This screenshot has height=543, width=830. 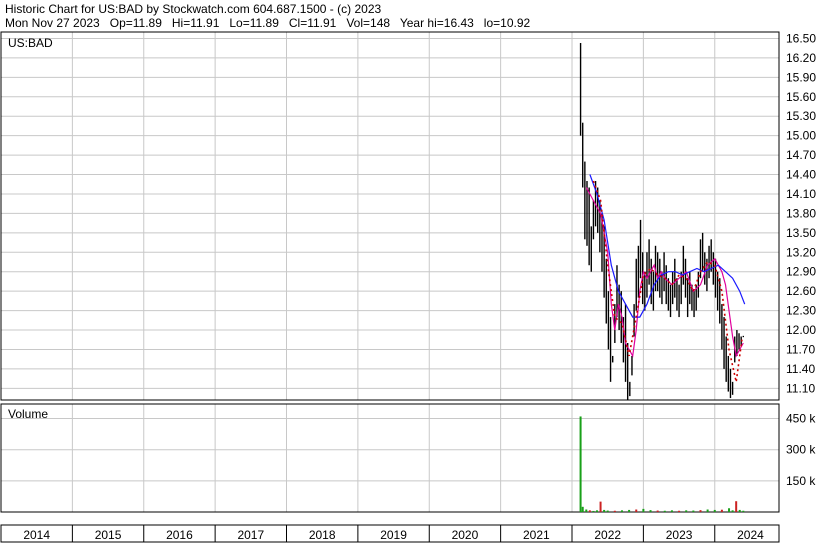 I want to click on year-tick-label: 2020, so click(x=465, y=535).